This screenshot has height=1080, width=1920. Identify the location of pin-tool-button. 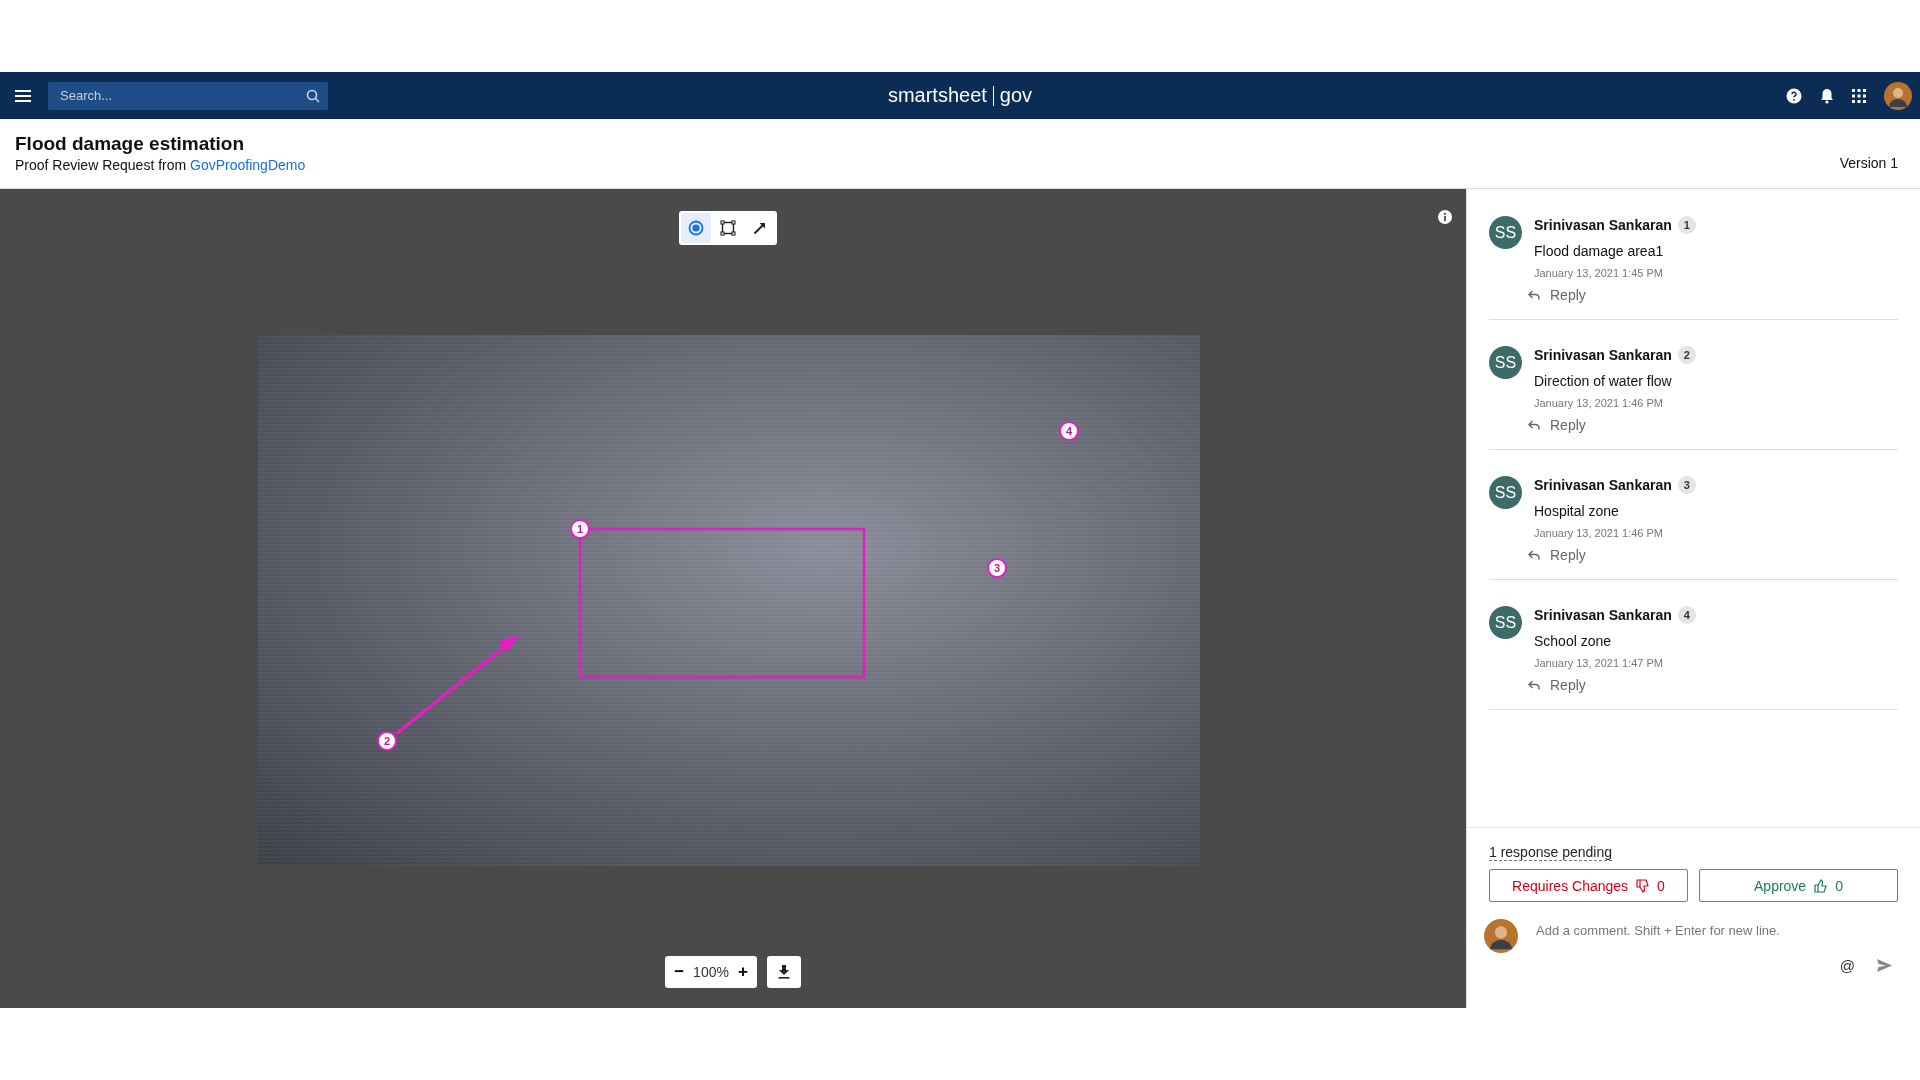
(696, 228).